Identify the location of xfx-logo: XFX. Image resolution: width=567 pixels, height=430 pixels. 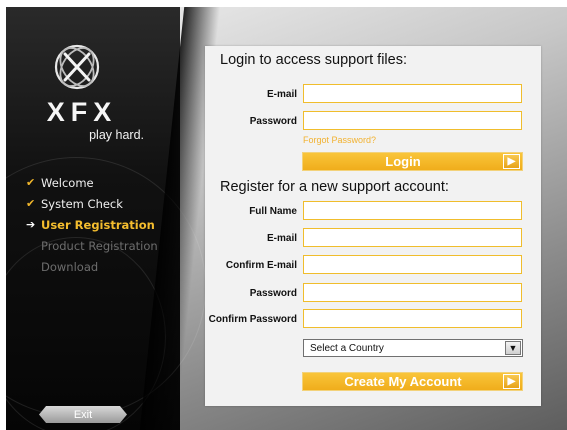
(82, 112).